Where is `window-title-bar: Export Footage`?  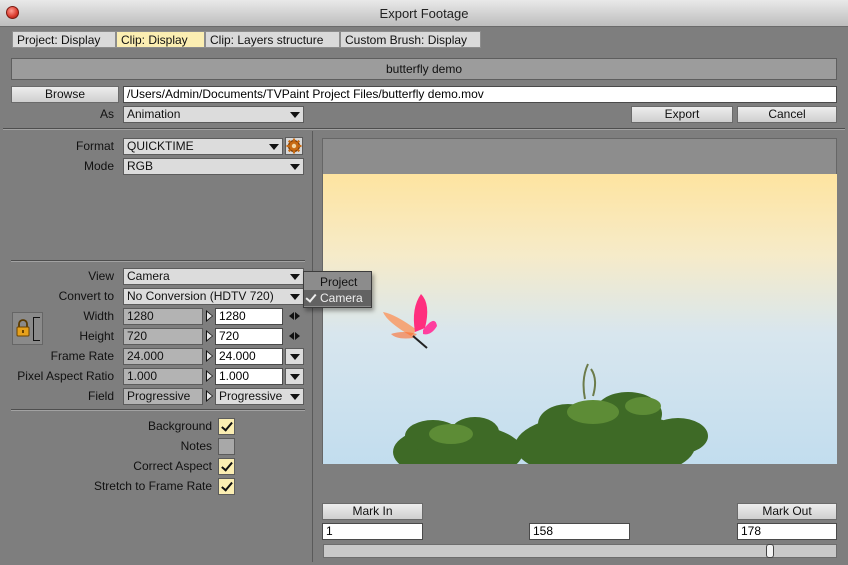
window-title-bar: Export Footage is located at coordinates (424, 13).